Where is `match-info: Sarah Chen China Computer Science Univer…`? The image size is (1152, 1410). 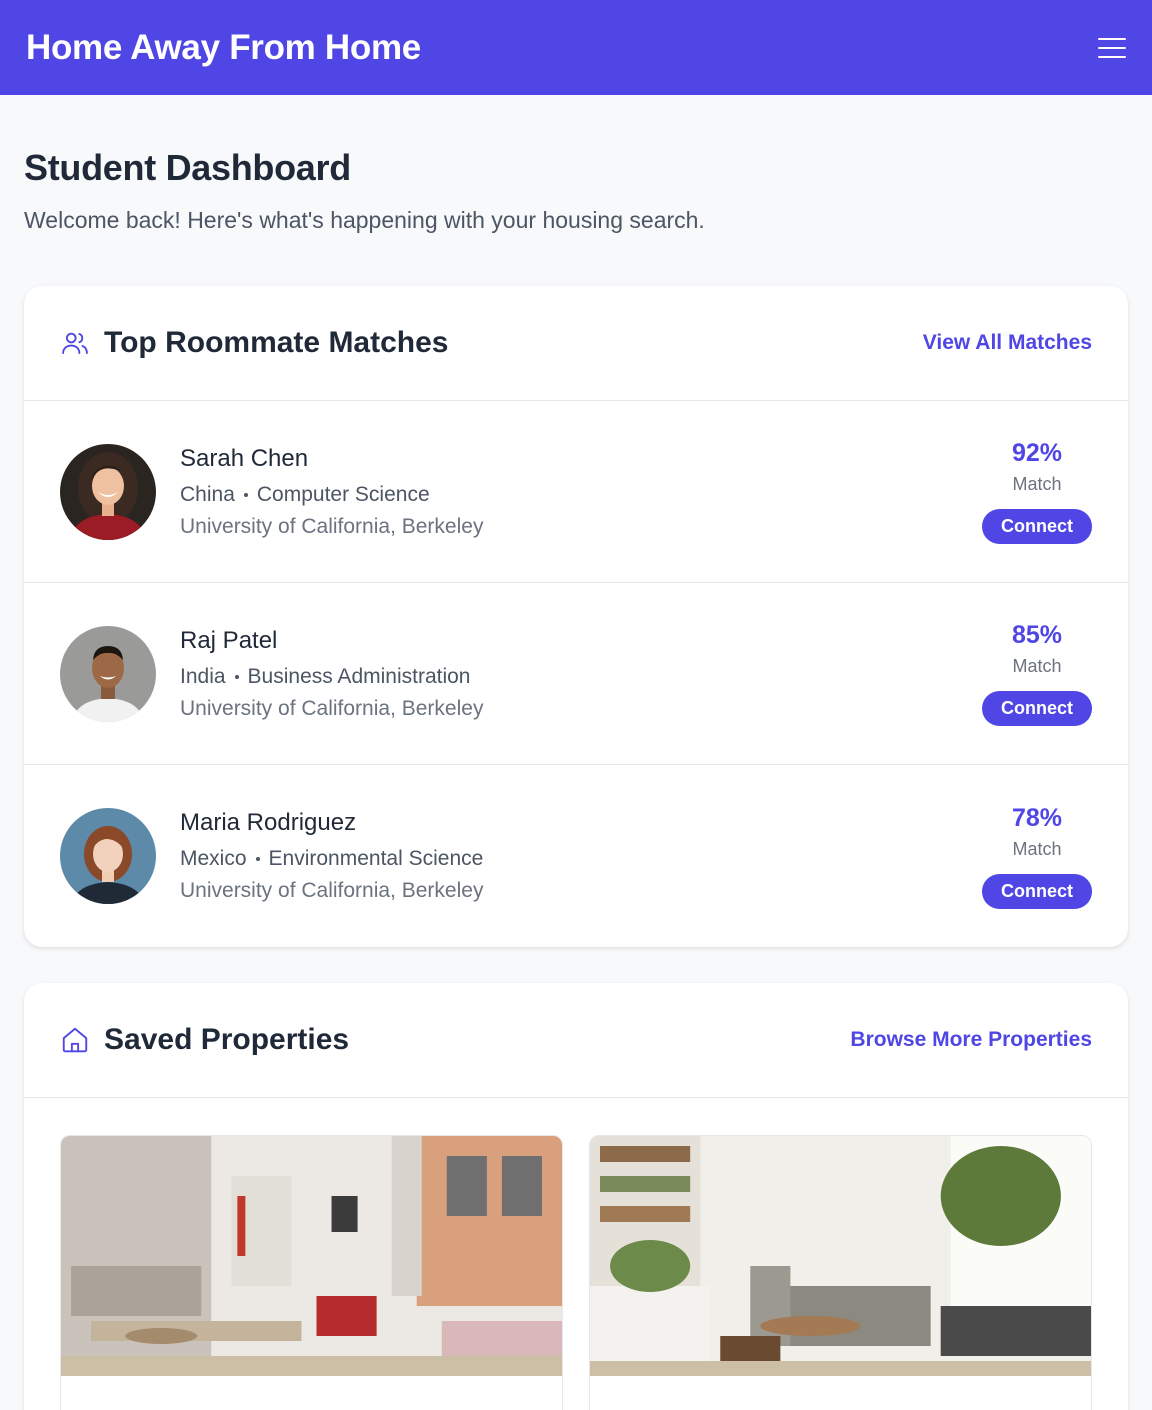 match-info: Sarah Chen China Computer Science Univer… is located at coordinates (271, 491).